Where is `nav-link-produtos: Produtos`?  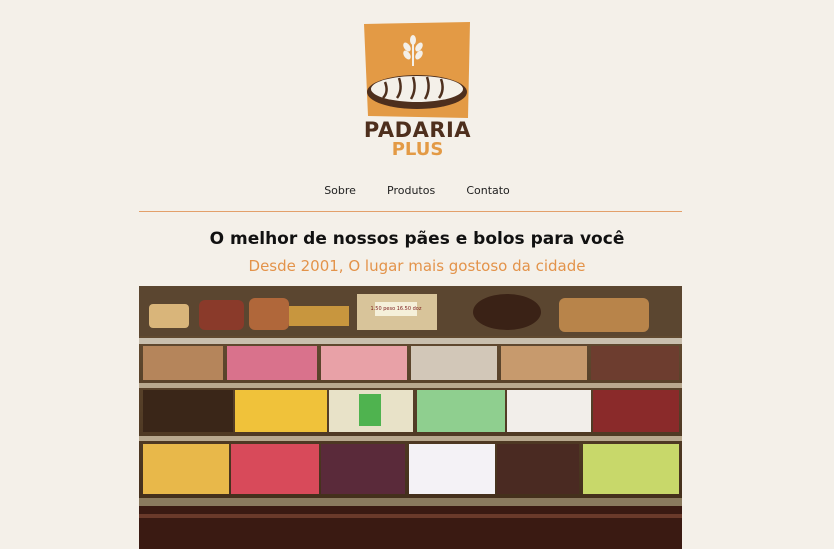
nav-link-produtos: Produtos is located at coordinates (411, 190).